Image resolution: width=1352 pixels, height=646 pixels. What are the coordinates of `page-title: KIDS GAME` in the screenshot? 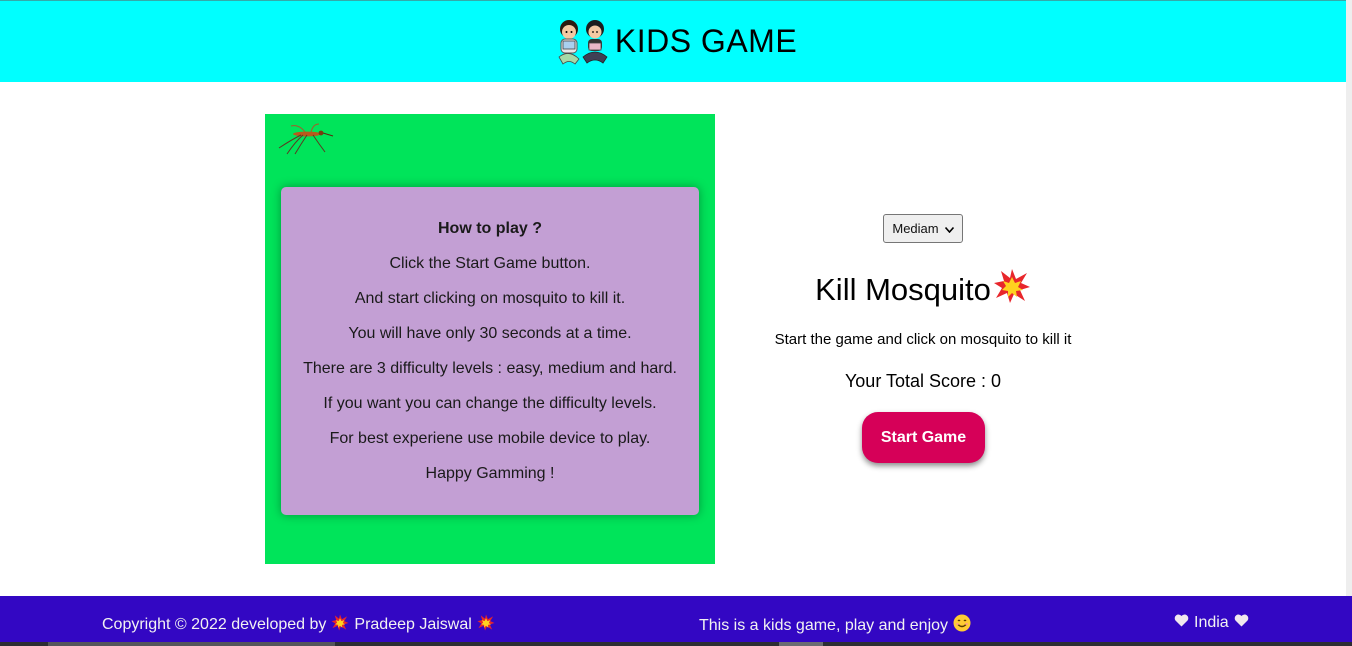 It's located at (706, 41).